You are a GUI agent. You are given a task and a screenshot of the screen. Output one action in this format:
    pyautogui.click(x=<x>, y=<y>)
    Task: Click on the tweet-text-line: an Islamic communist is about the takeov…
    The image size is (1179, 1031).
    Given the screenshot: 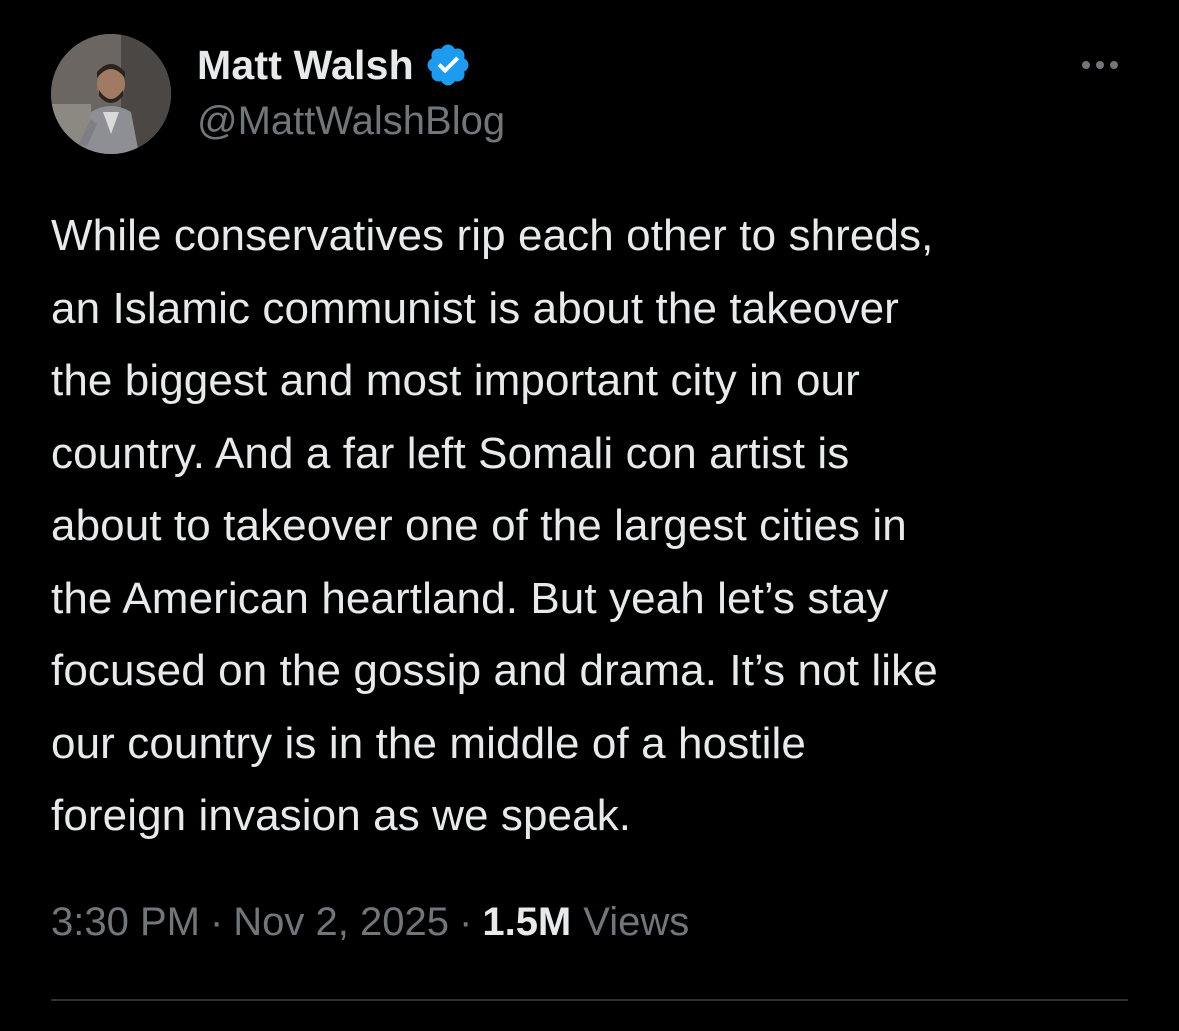 What is the action you would take?
    pyautogui.click(x=475, y=308)
    